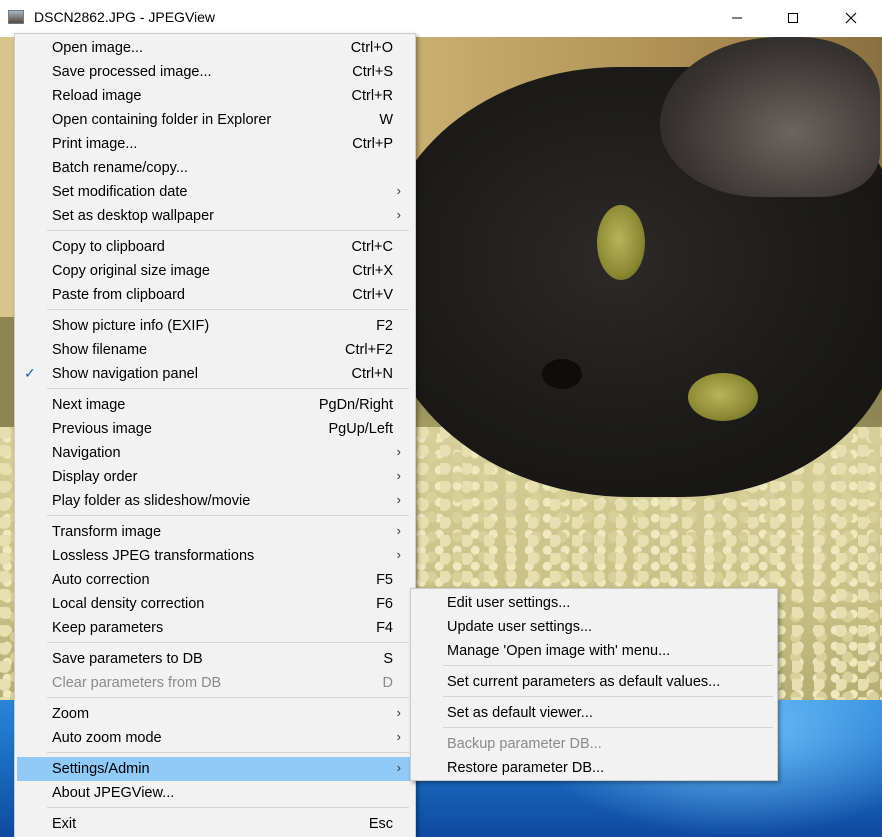 The image size is (882, 837). Describe the element at coordinates (127, 659) in the screenshot. I see `menu-item-label: Save parameters to DB` at that location.